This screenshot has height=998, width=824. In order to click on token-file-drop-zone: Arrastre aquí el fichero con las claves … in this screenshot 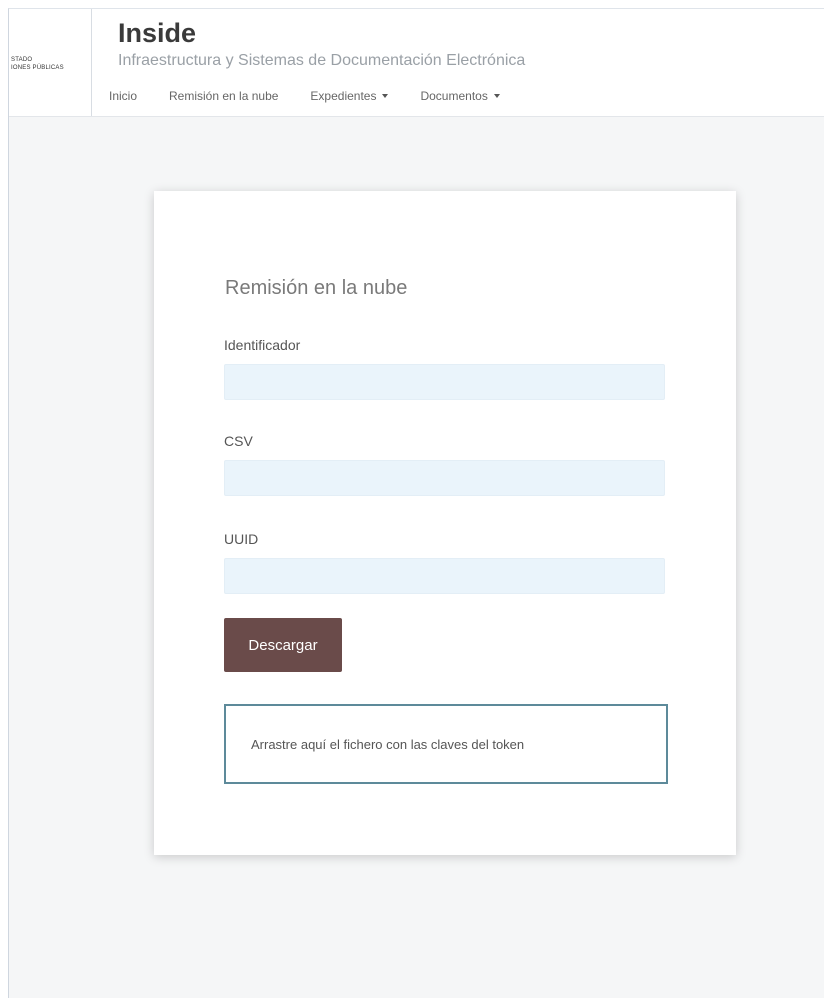, I will do `click(446, 744)`.